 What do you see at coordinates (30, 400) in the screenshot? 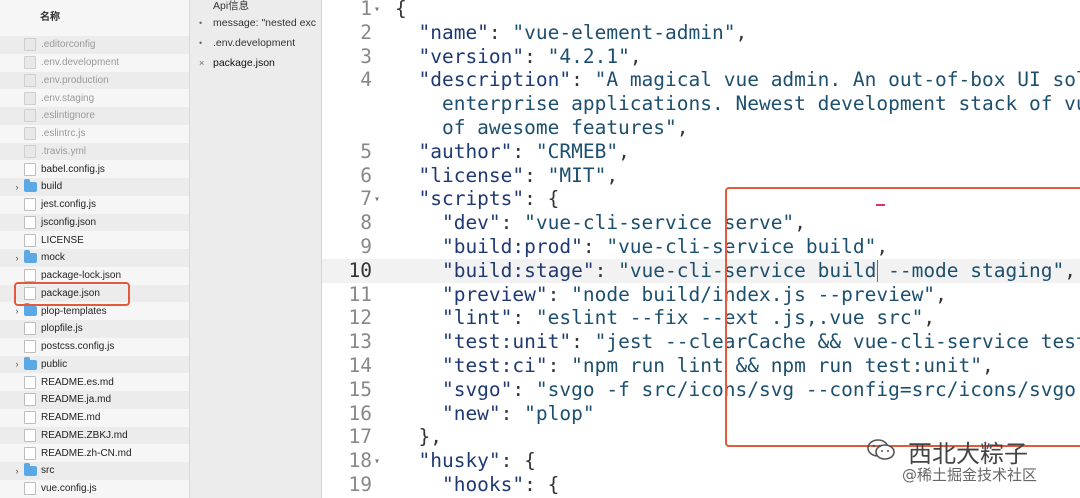
I see `file-icon` at bounding box center [30, 400].